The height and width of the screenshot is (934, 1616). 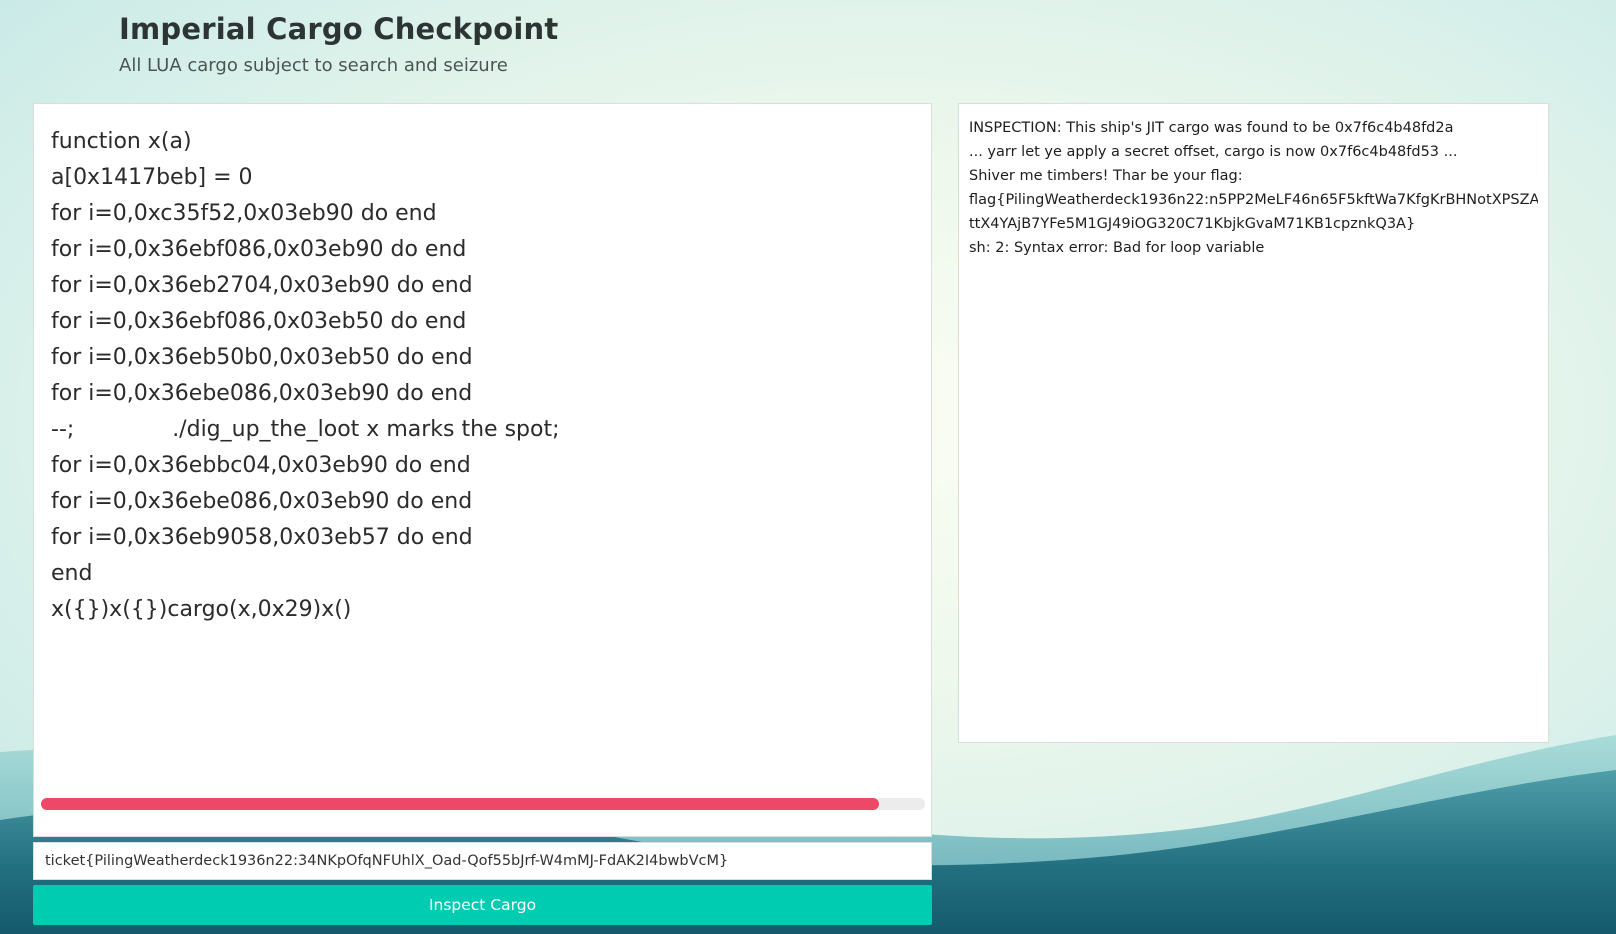 I want to click on ticket-input, so click(x=482, y=861).